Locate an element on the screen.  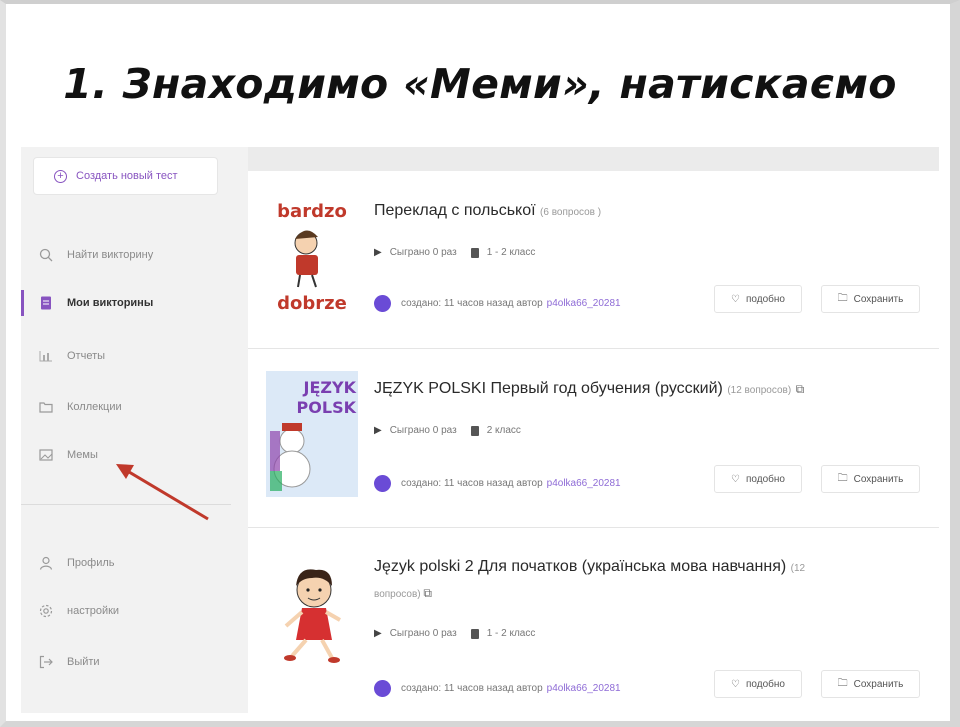
quiz-thumbnail: bardzo dobrze is located at coordinates (312, 255).